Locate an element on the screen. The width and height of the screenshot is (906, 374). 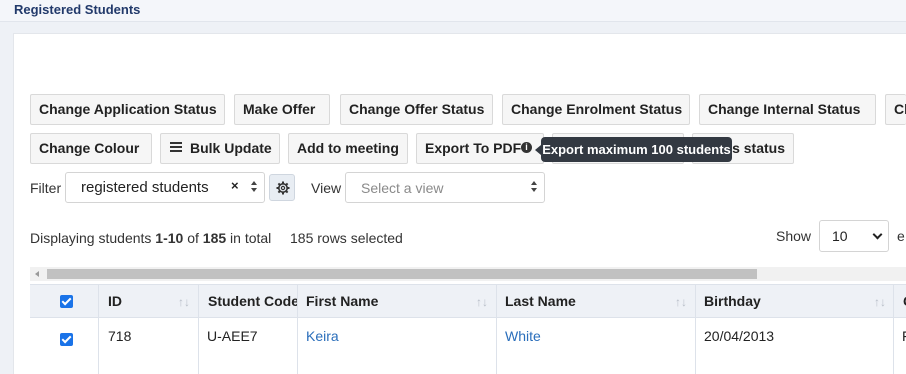
make-offer-button: Make Offer is located at coordinates (282, 109).